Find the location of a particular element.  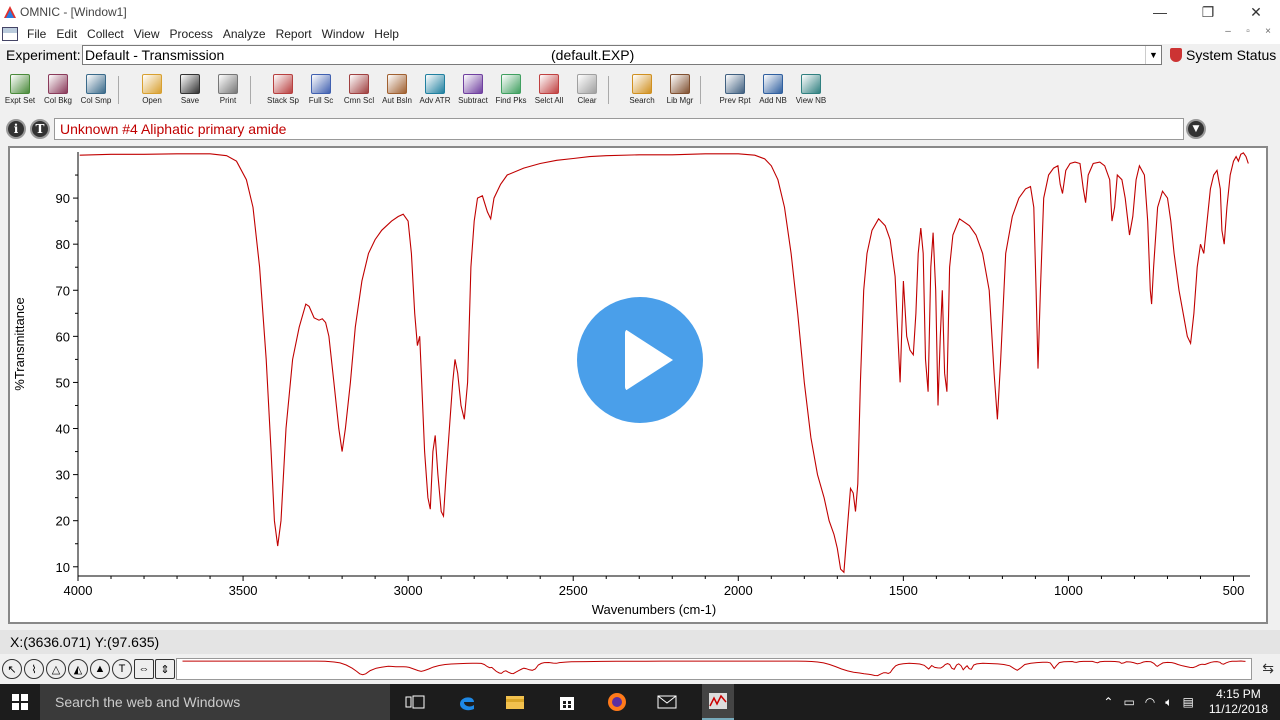

child-restore-icon: ▫ is located at coordinates (1248, 31).